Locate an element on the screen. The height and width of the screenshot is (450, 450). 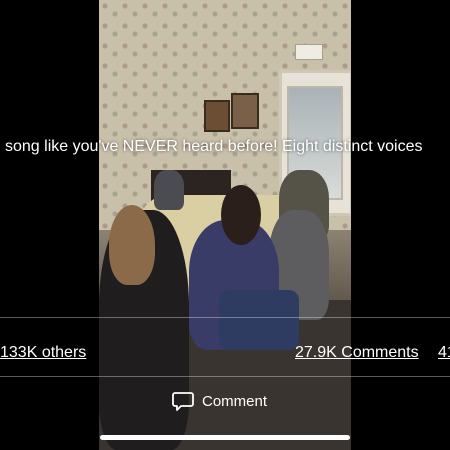
home-indicator is located at coordinates (225, 437).